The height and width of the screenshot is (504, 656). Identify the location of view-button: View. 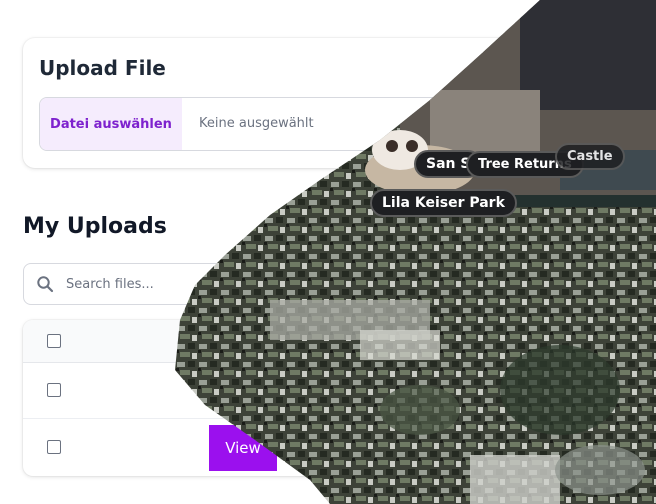
(243, 448).